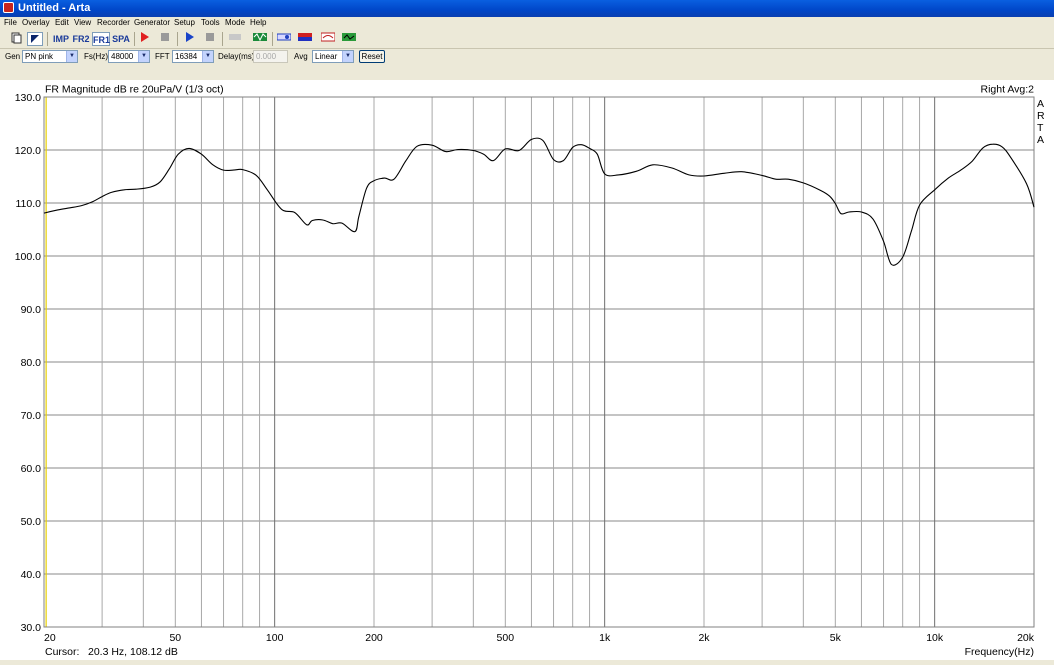 This screenshot has width=1054, height=665. What do you see at coordinates (39, 56) in the screenshot?
I see `gen-value: PN pink` at bounding box center [39, 56].